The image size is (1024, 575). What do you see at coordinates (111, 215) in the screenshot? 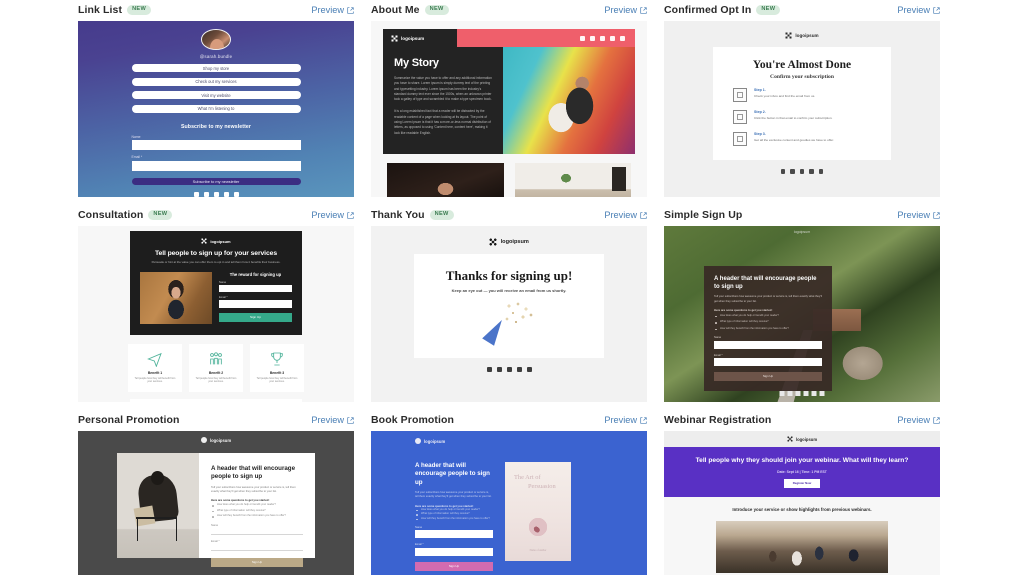
I see `card-title: Consultation` at bounding box center [111, 215].